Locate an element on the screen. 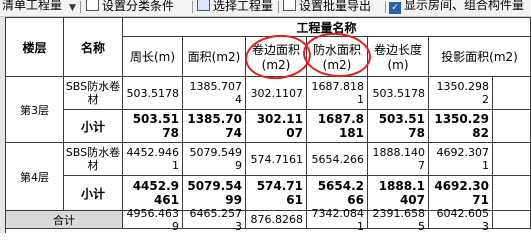  classification-icon is located at coordinates (92, 5).